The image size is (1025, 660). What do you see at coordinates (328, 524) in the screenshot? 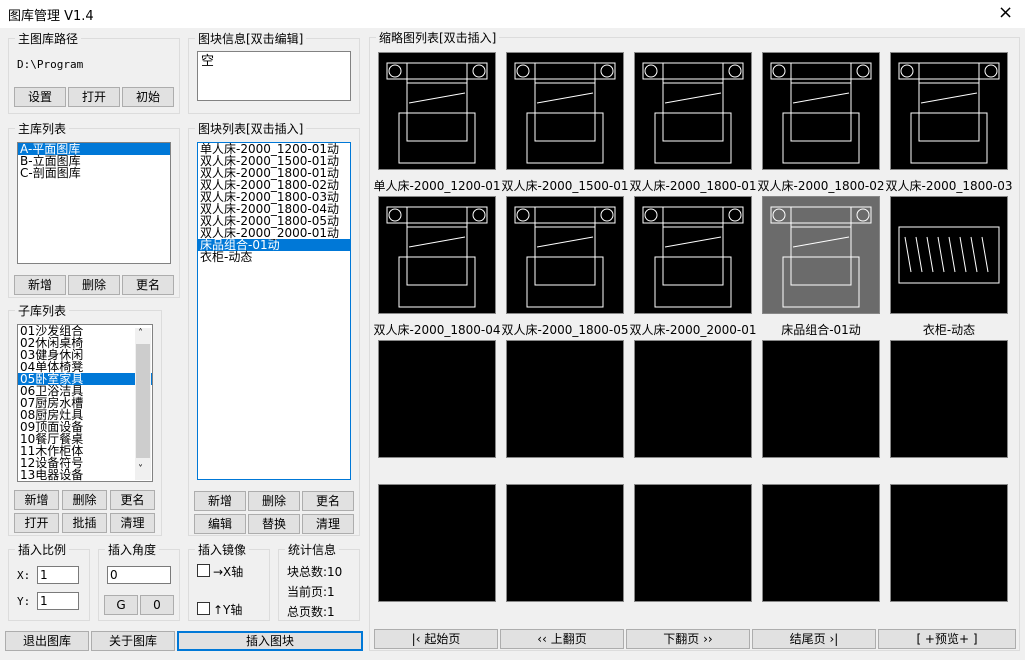
I see `block-clean-button: 清理` at bounding box center [328, 524].